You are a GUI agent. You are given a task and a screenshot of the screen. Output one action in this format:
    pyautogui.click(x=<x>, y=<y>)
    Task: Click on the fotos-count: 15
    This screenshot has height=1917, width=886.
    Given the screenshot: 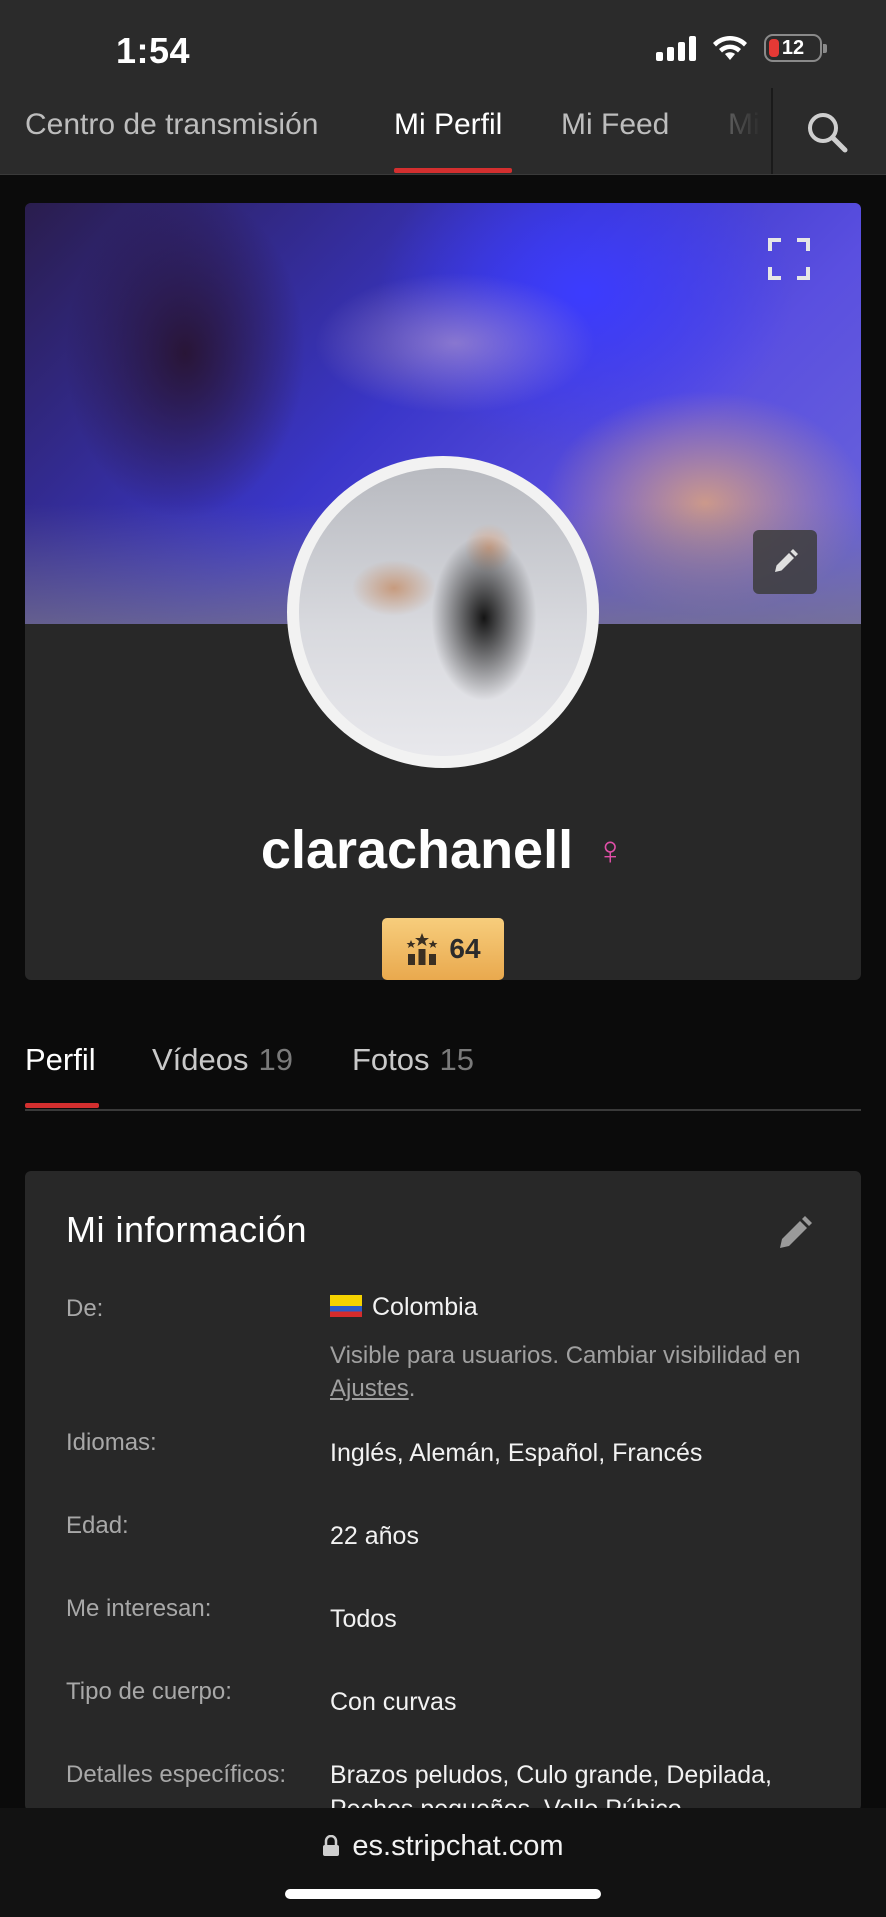 What is the action you would take?
    pyautogui.click(x=457, y=1059)
    